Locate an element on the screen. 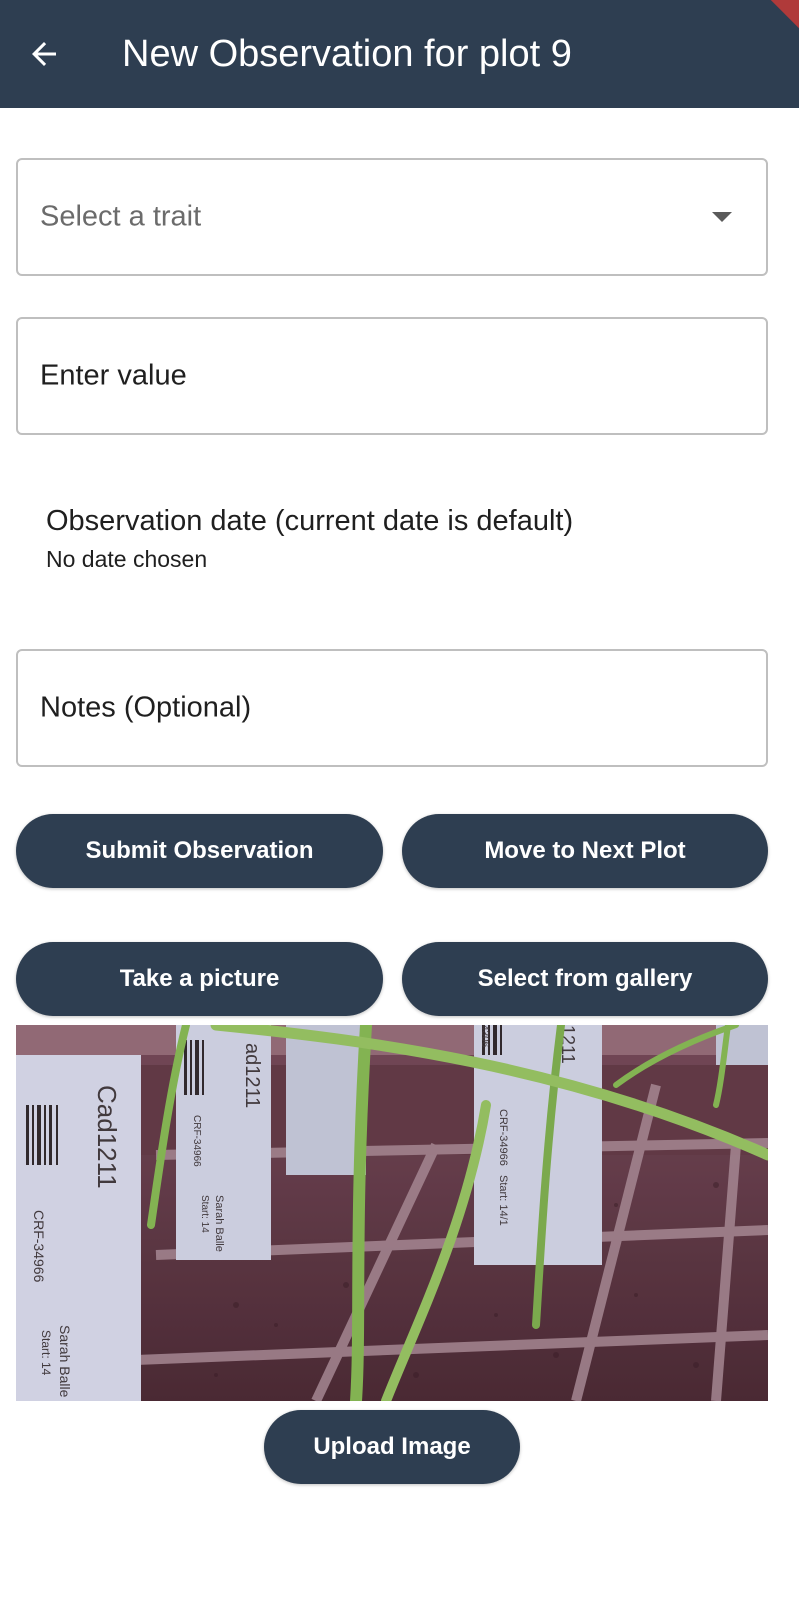 This screenshot has width=799, height=1600. select-gallery-button: Select from gallery is located at coordinates (585, 979).